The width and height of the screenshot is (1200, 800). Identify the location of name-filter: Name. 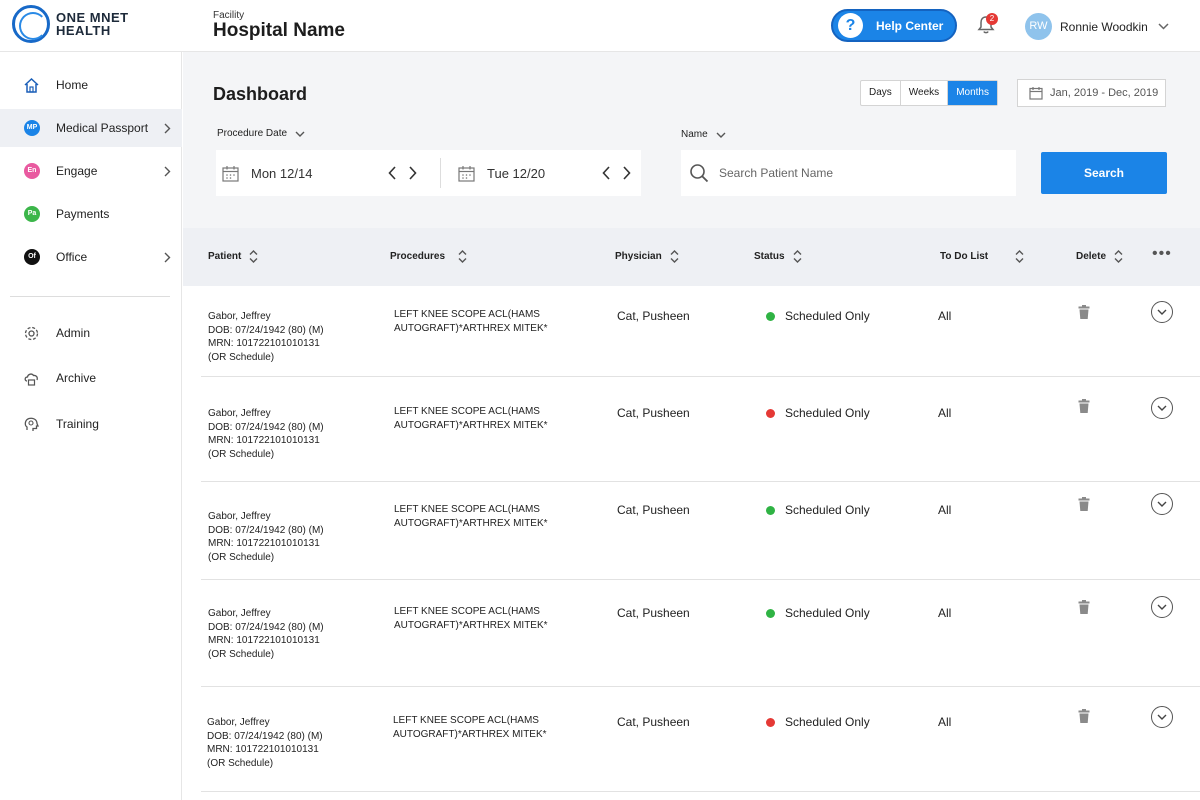
(703, 134).